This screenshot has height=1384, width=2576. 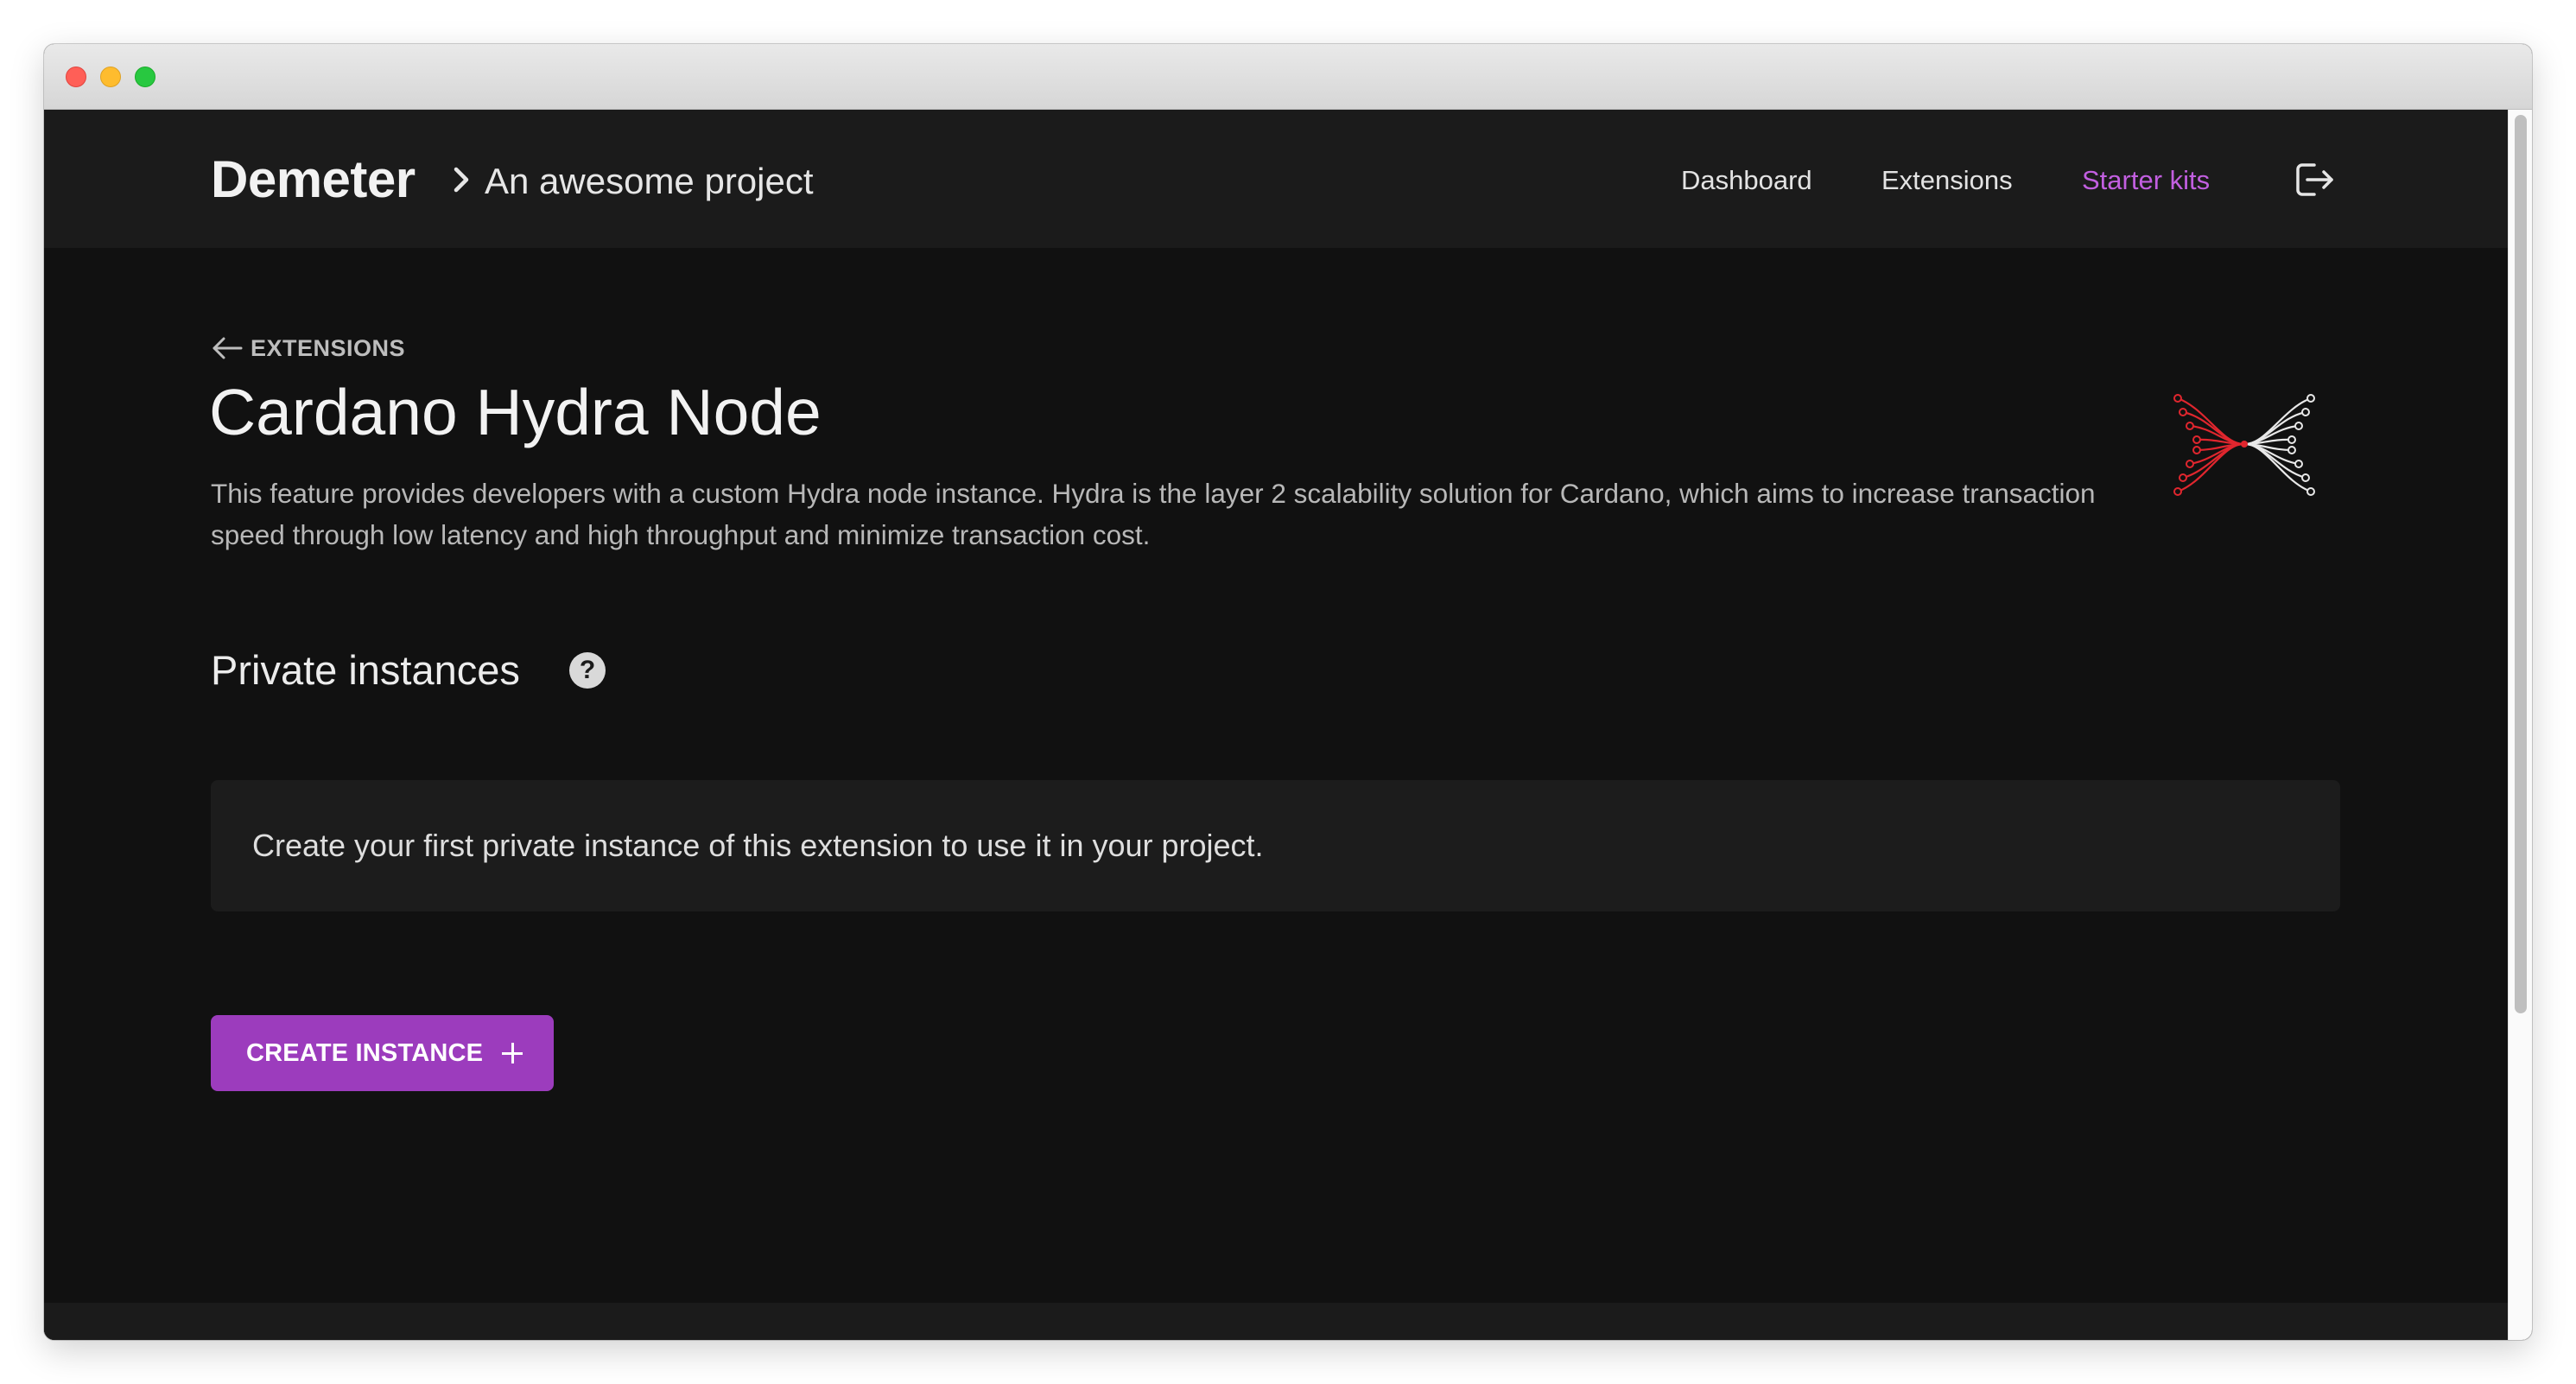 I want to click on logout-icon, so click(x=2313, y=180).